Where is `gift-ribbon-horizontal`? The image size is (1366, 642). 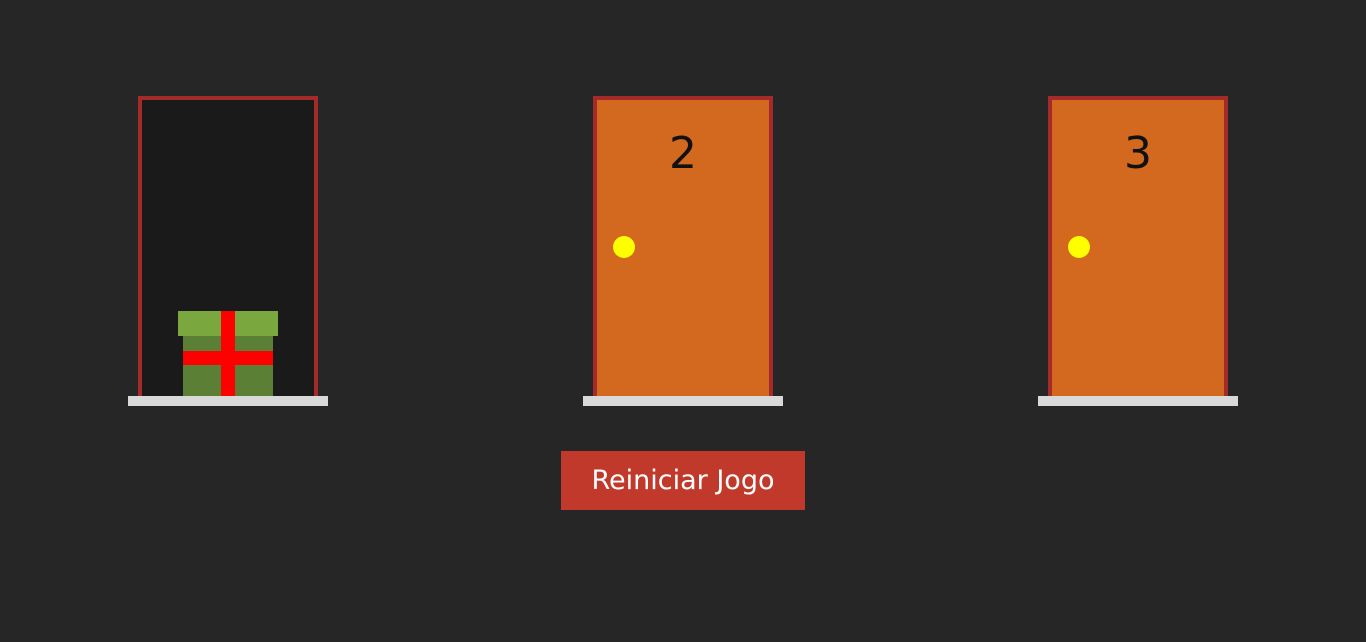
gift-ribbon-horizontal is located at coordinates (228, 358).